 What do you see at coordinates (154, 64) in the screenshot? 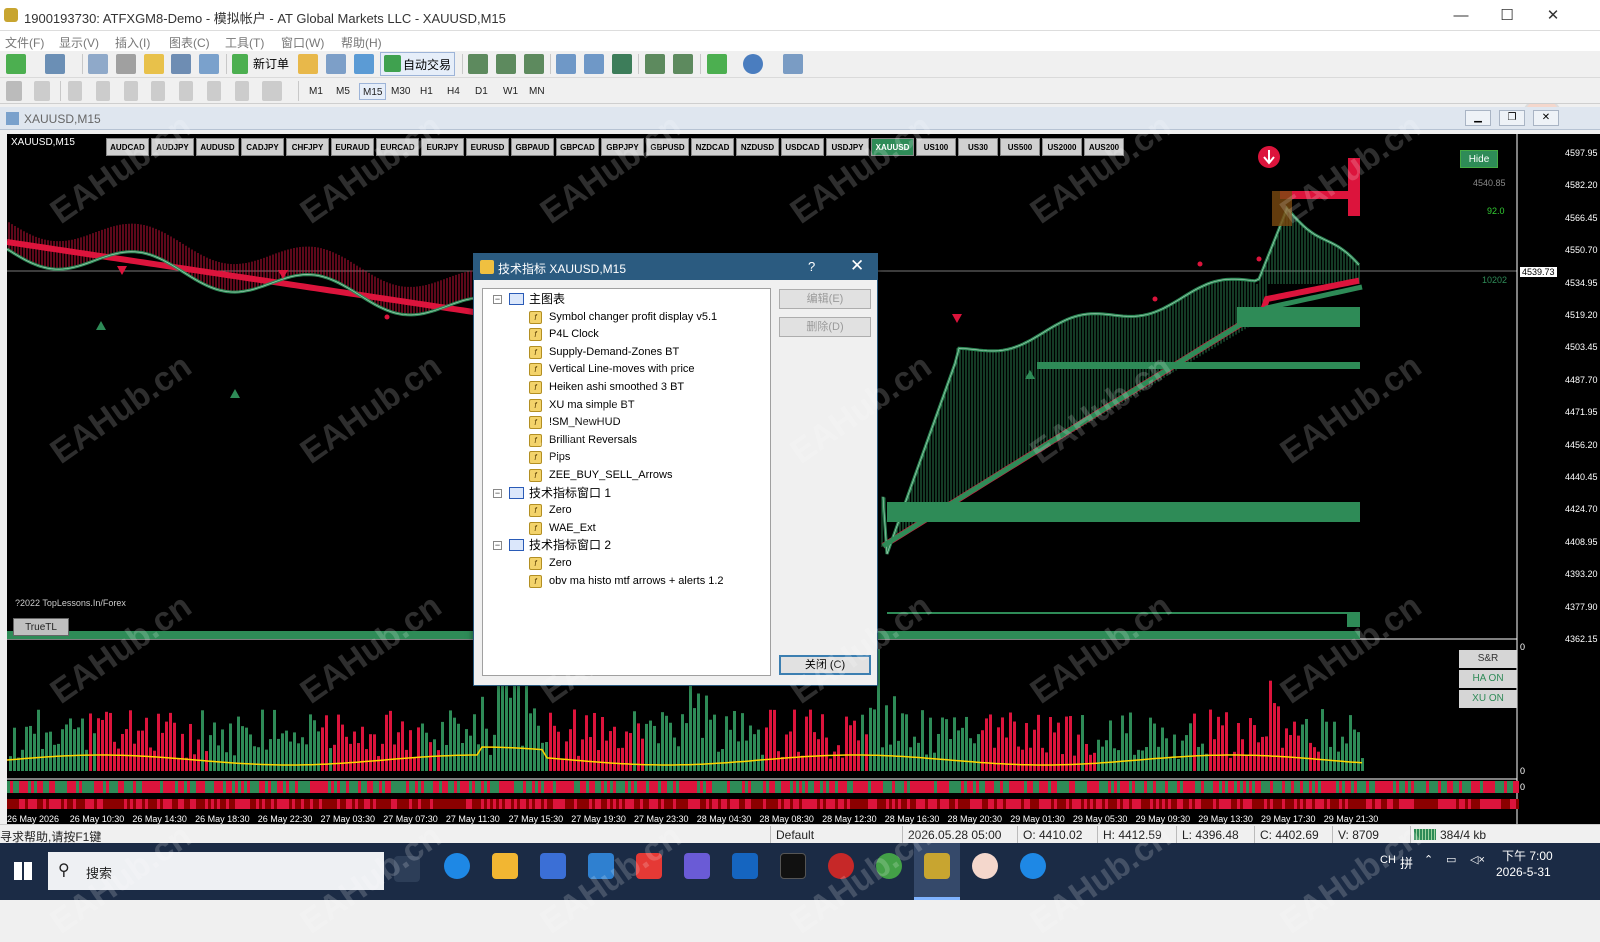
I see `navigator-icon` at bounding box center [154, 64].